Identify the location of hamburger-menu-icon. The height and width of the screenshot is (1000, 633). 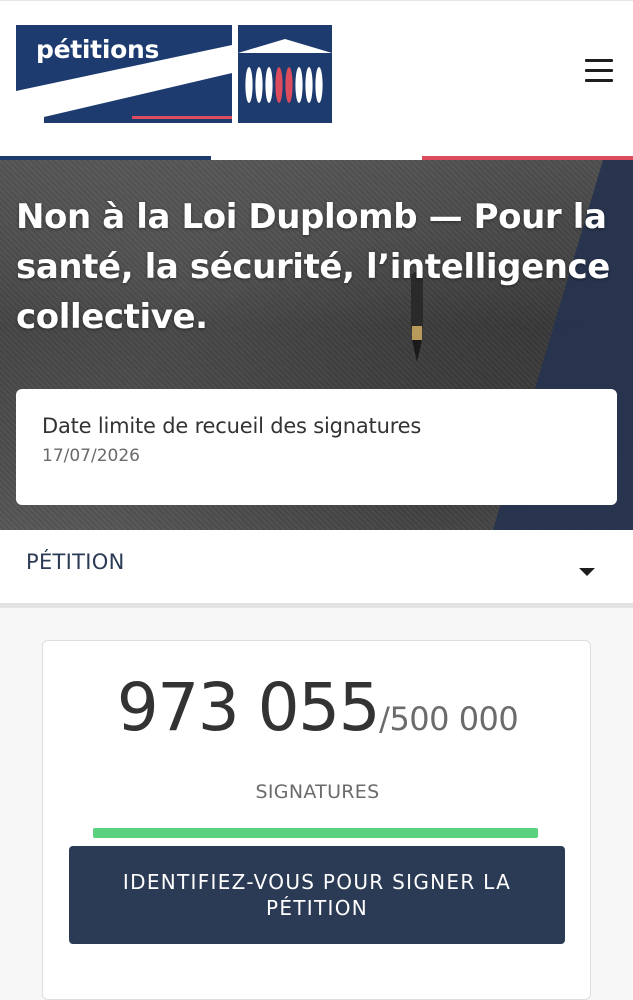
(600, 73).